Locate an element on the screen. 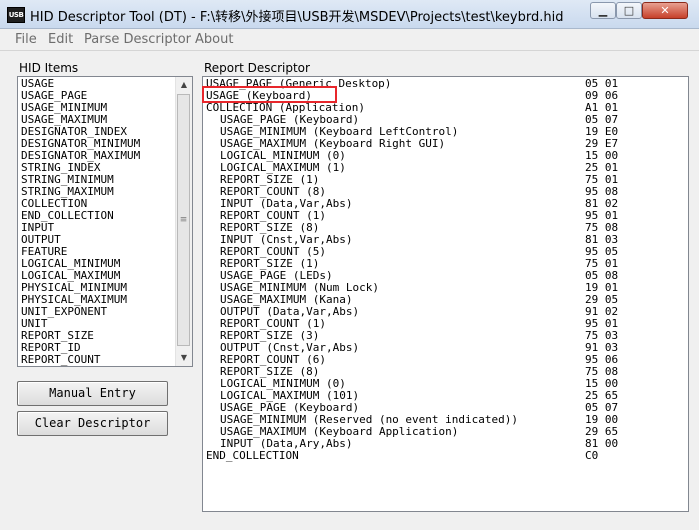 This screenshot has width=699, height=530. manual-entry-button: Manual Entry is located at coordinates (92, 393).